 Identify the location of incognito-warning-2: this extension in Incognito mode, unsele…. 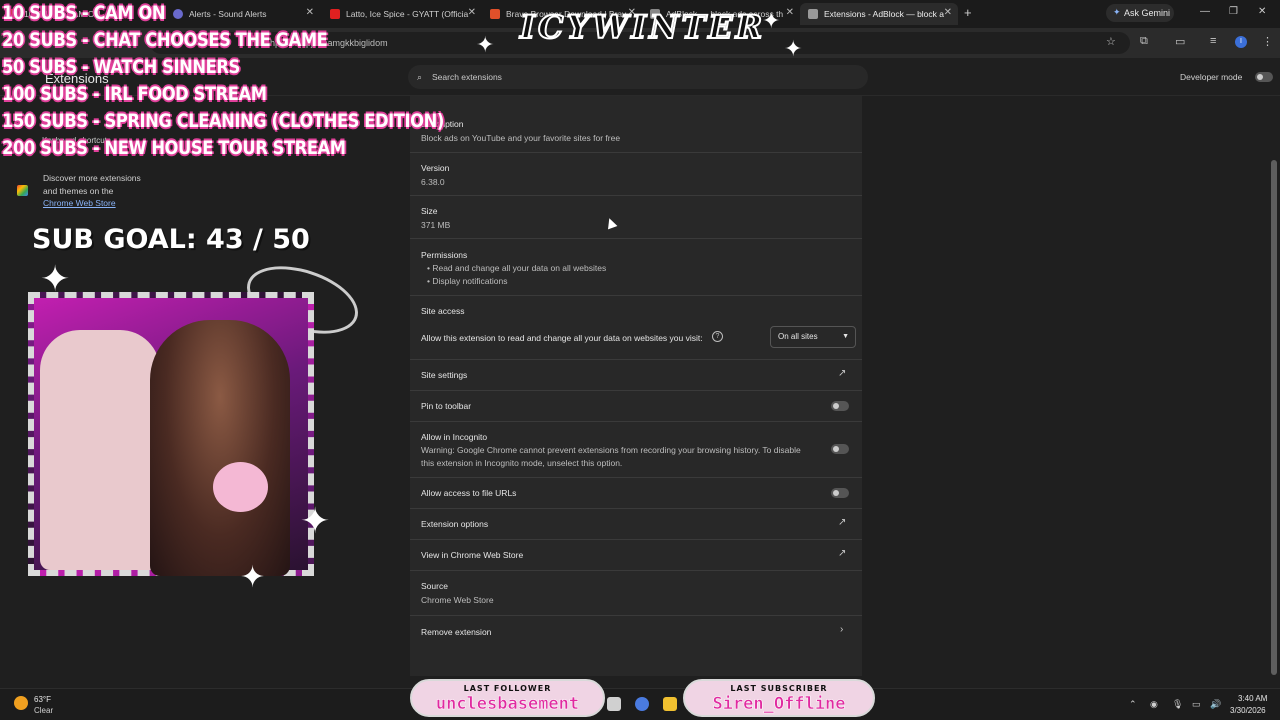
(522, 463).